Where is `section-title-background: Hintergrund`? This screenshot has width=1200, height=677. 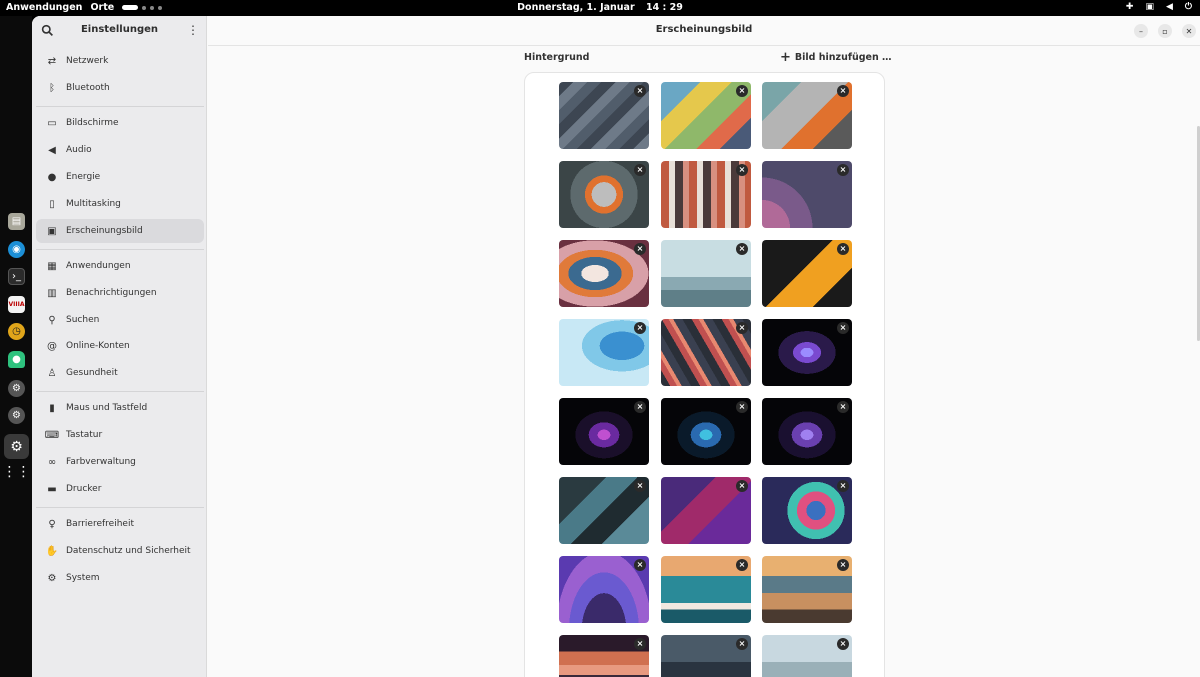 section-title-background: Hintergrund is located at coordinates (557, 57).